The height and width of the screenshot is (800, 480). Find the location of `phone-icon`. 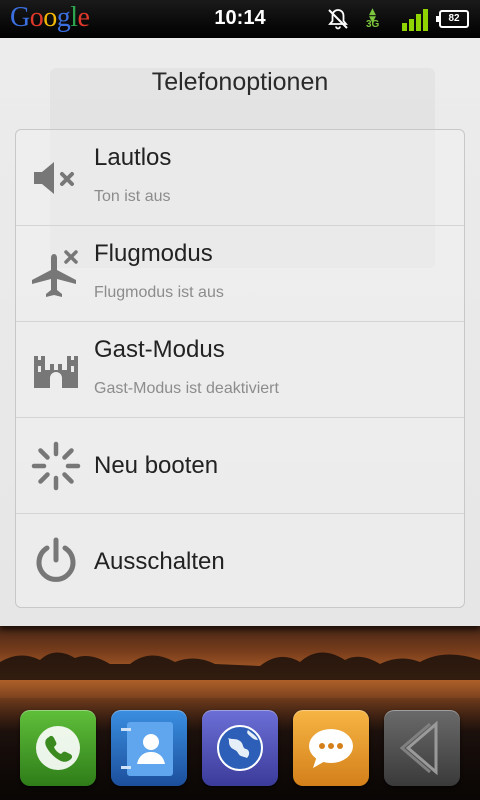

phone-icon is located at coordinates (58, 748).